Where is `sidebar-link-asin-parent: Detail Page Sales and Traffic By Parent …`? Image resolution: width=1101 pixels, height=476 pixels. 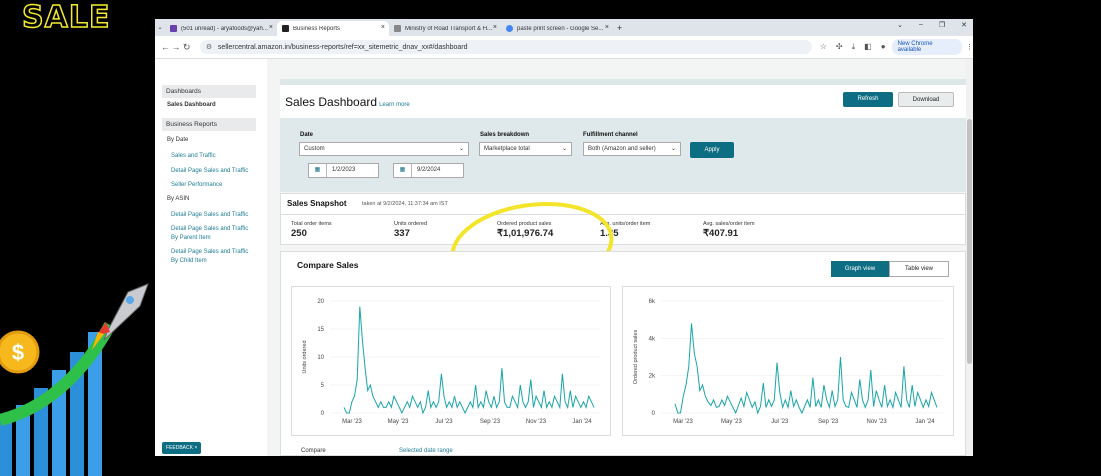 sidebar-link-asin-parent: Detail Page Sales and Traffic By Parent … is located at coordinates (211, 233).